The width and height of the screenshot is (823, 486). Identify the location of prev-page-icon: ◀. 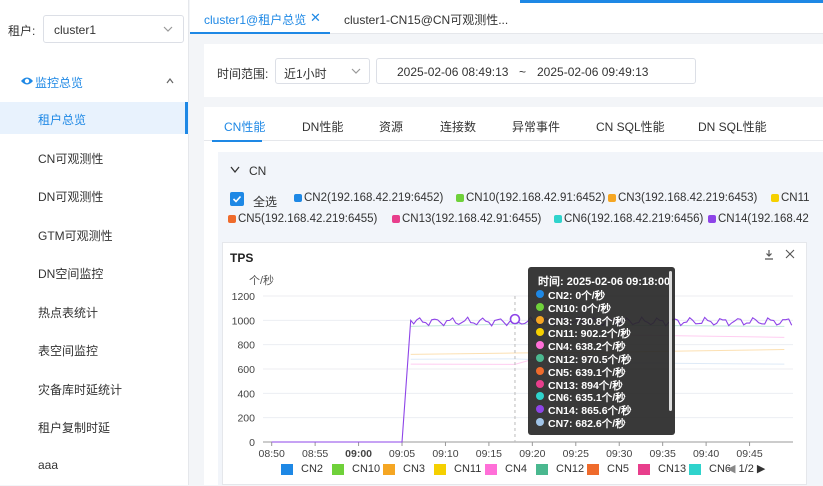
(731, 469).